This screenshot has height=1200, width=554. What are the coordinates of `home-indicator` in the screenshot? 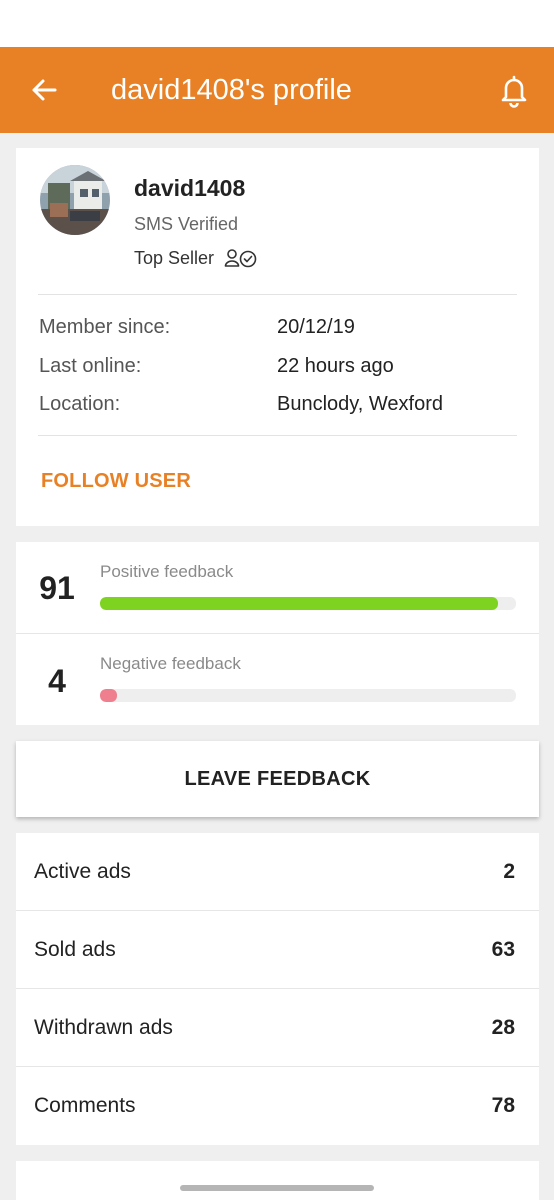 It's located at (277, 1188).